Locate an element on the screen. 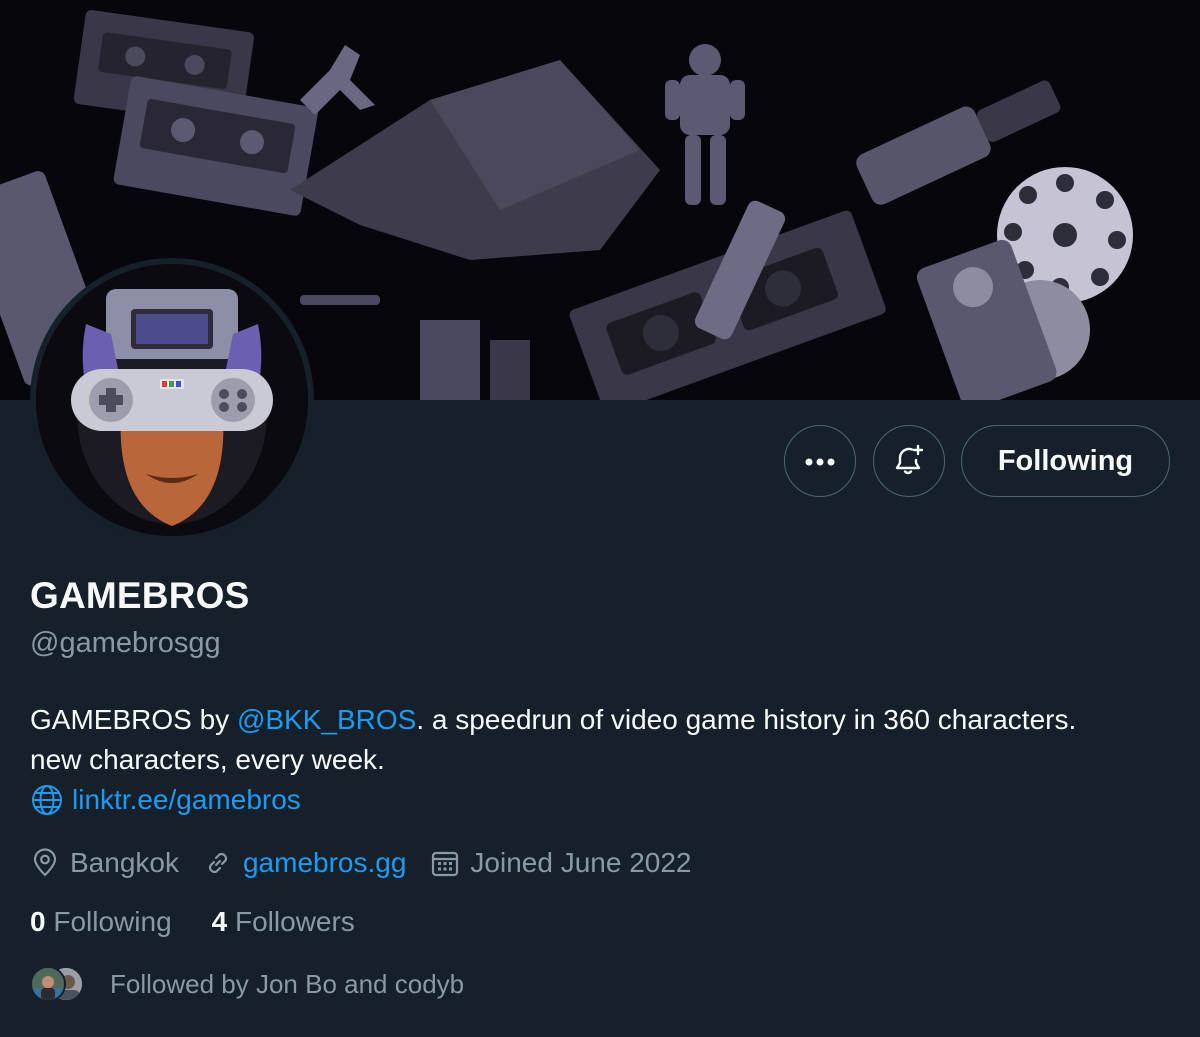 This screenshot has height=1037, width=1200. location: Bangkok is located at coordinates (104, 863).